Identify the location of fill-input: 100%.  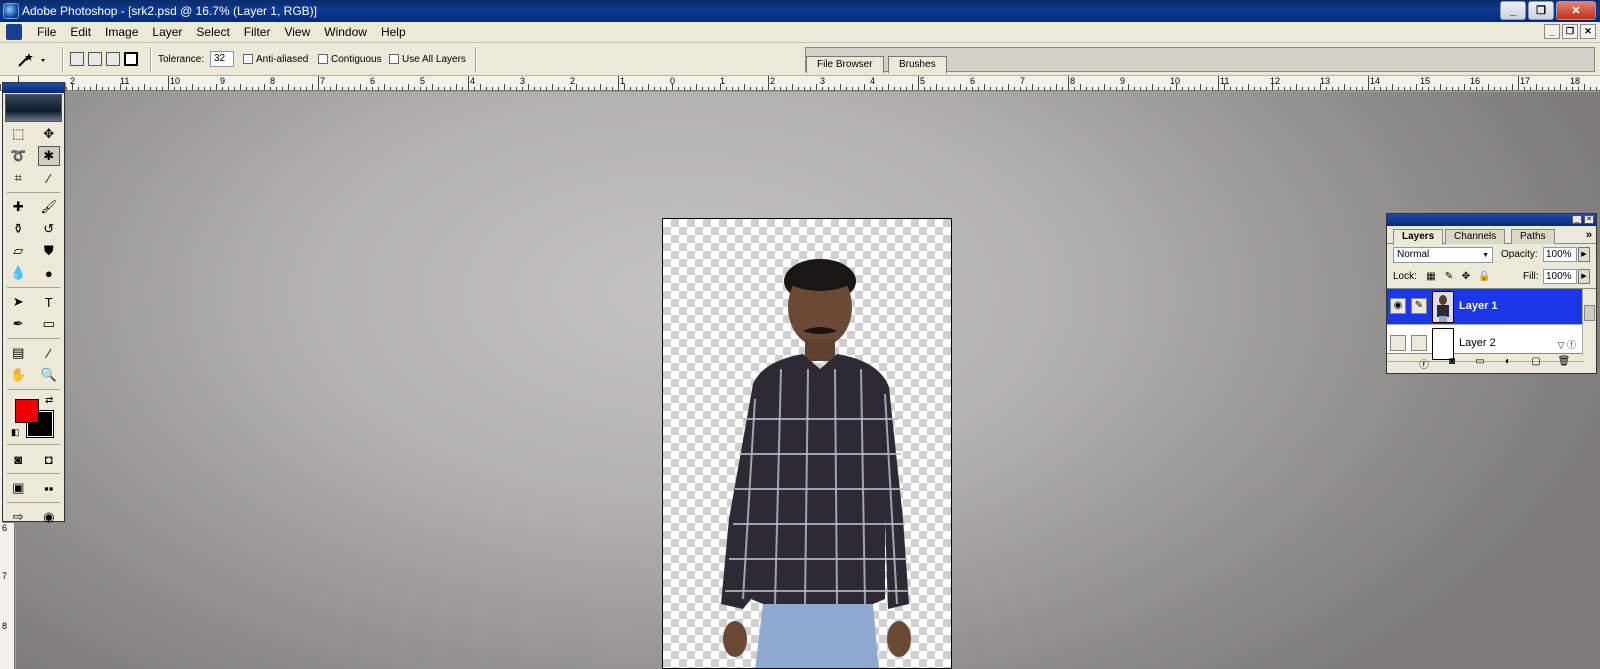
(1560, 276).